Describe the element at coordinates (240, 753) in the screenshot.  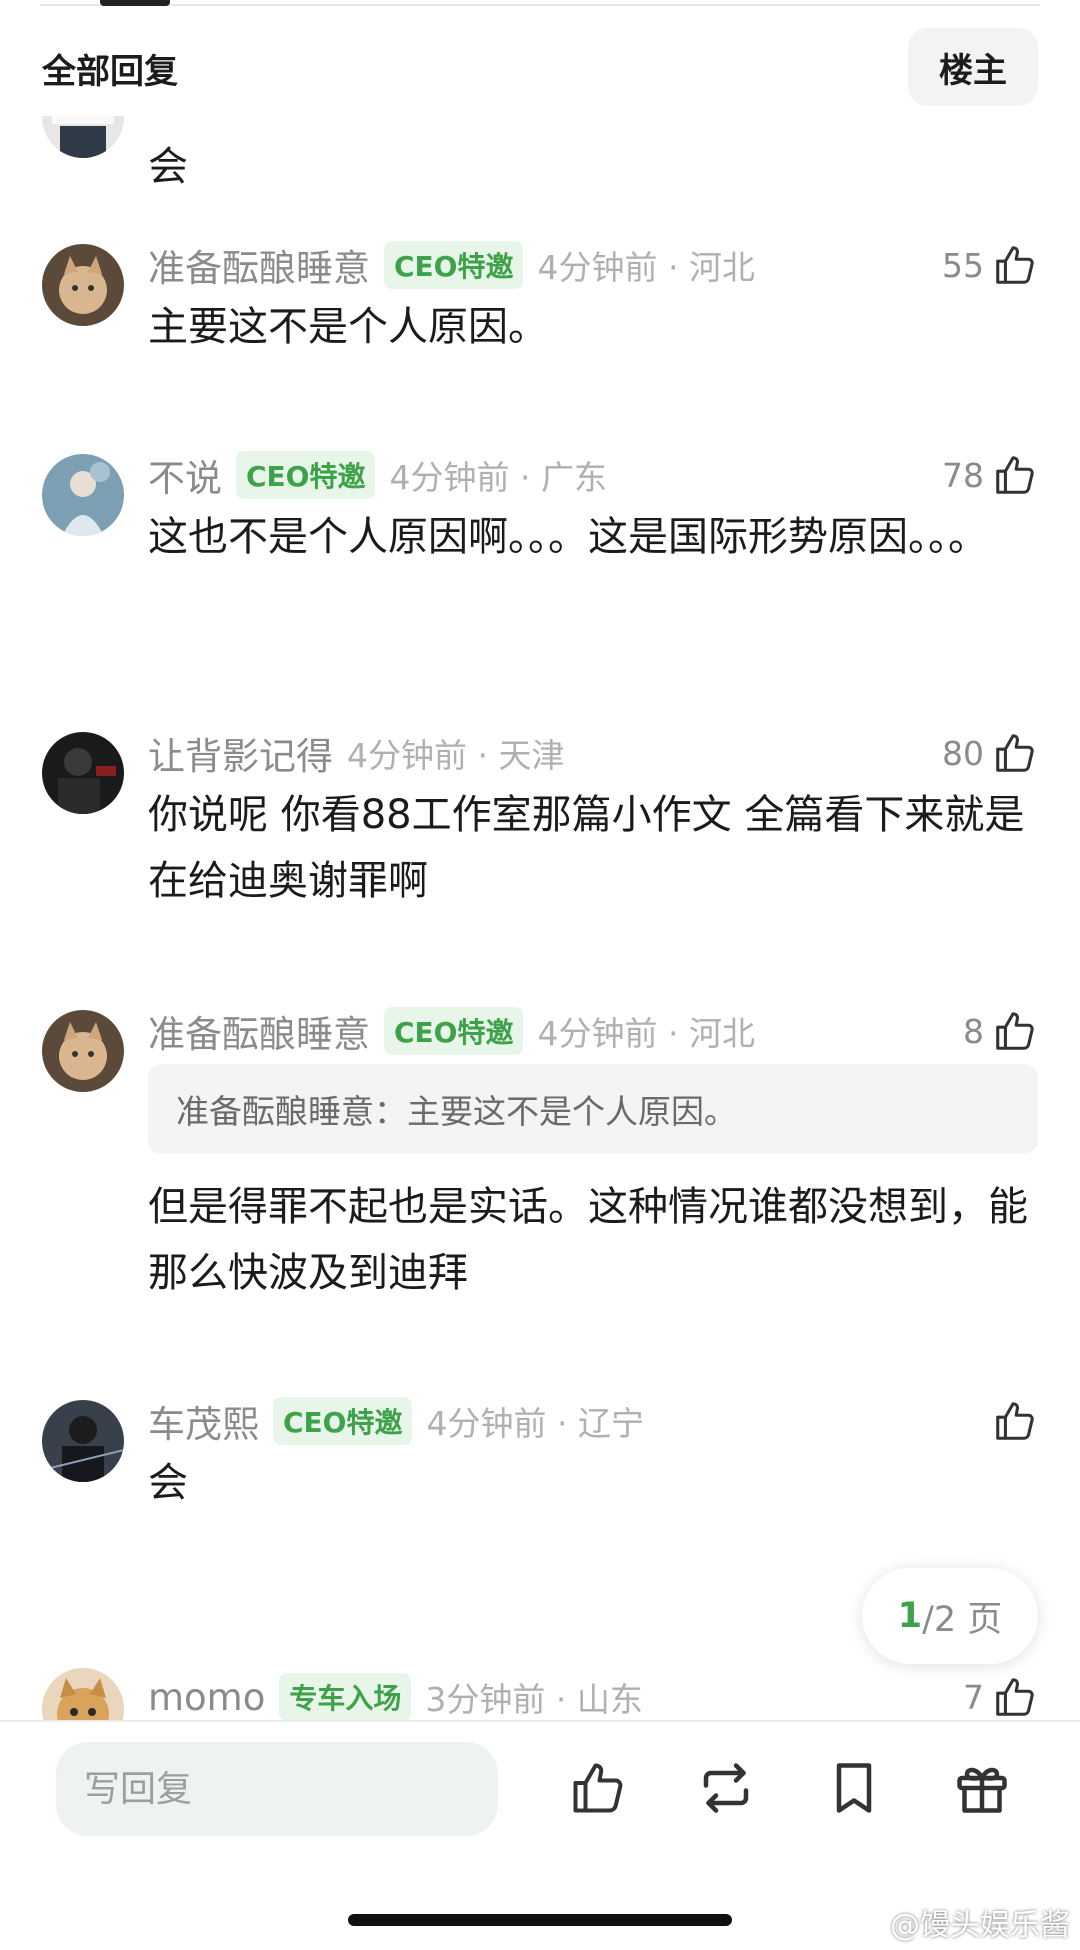
I see `username: 让背影记得` at that location.